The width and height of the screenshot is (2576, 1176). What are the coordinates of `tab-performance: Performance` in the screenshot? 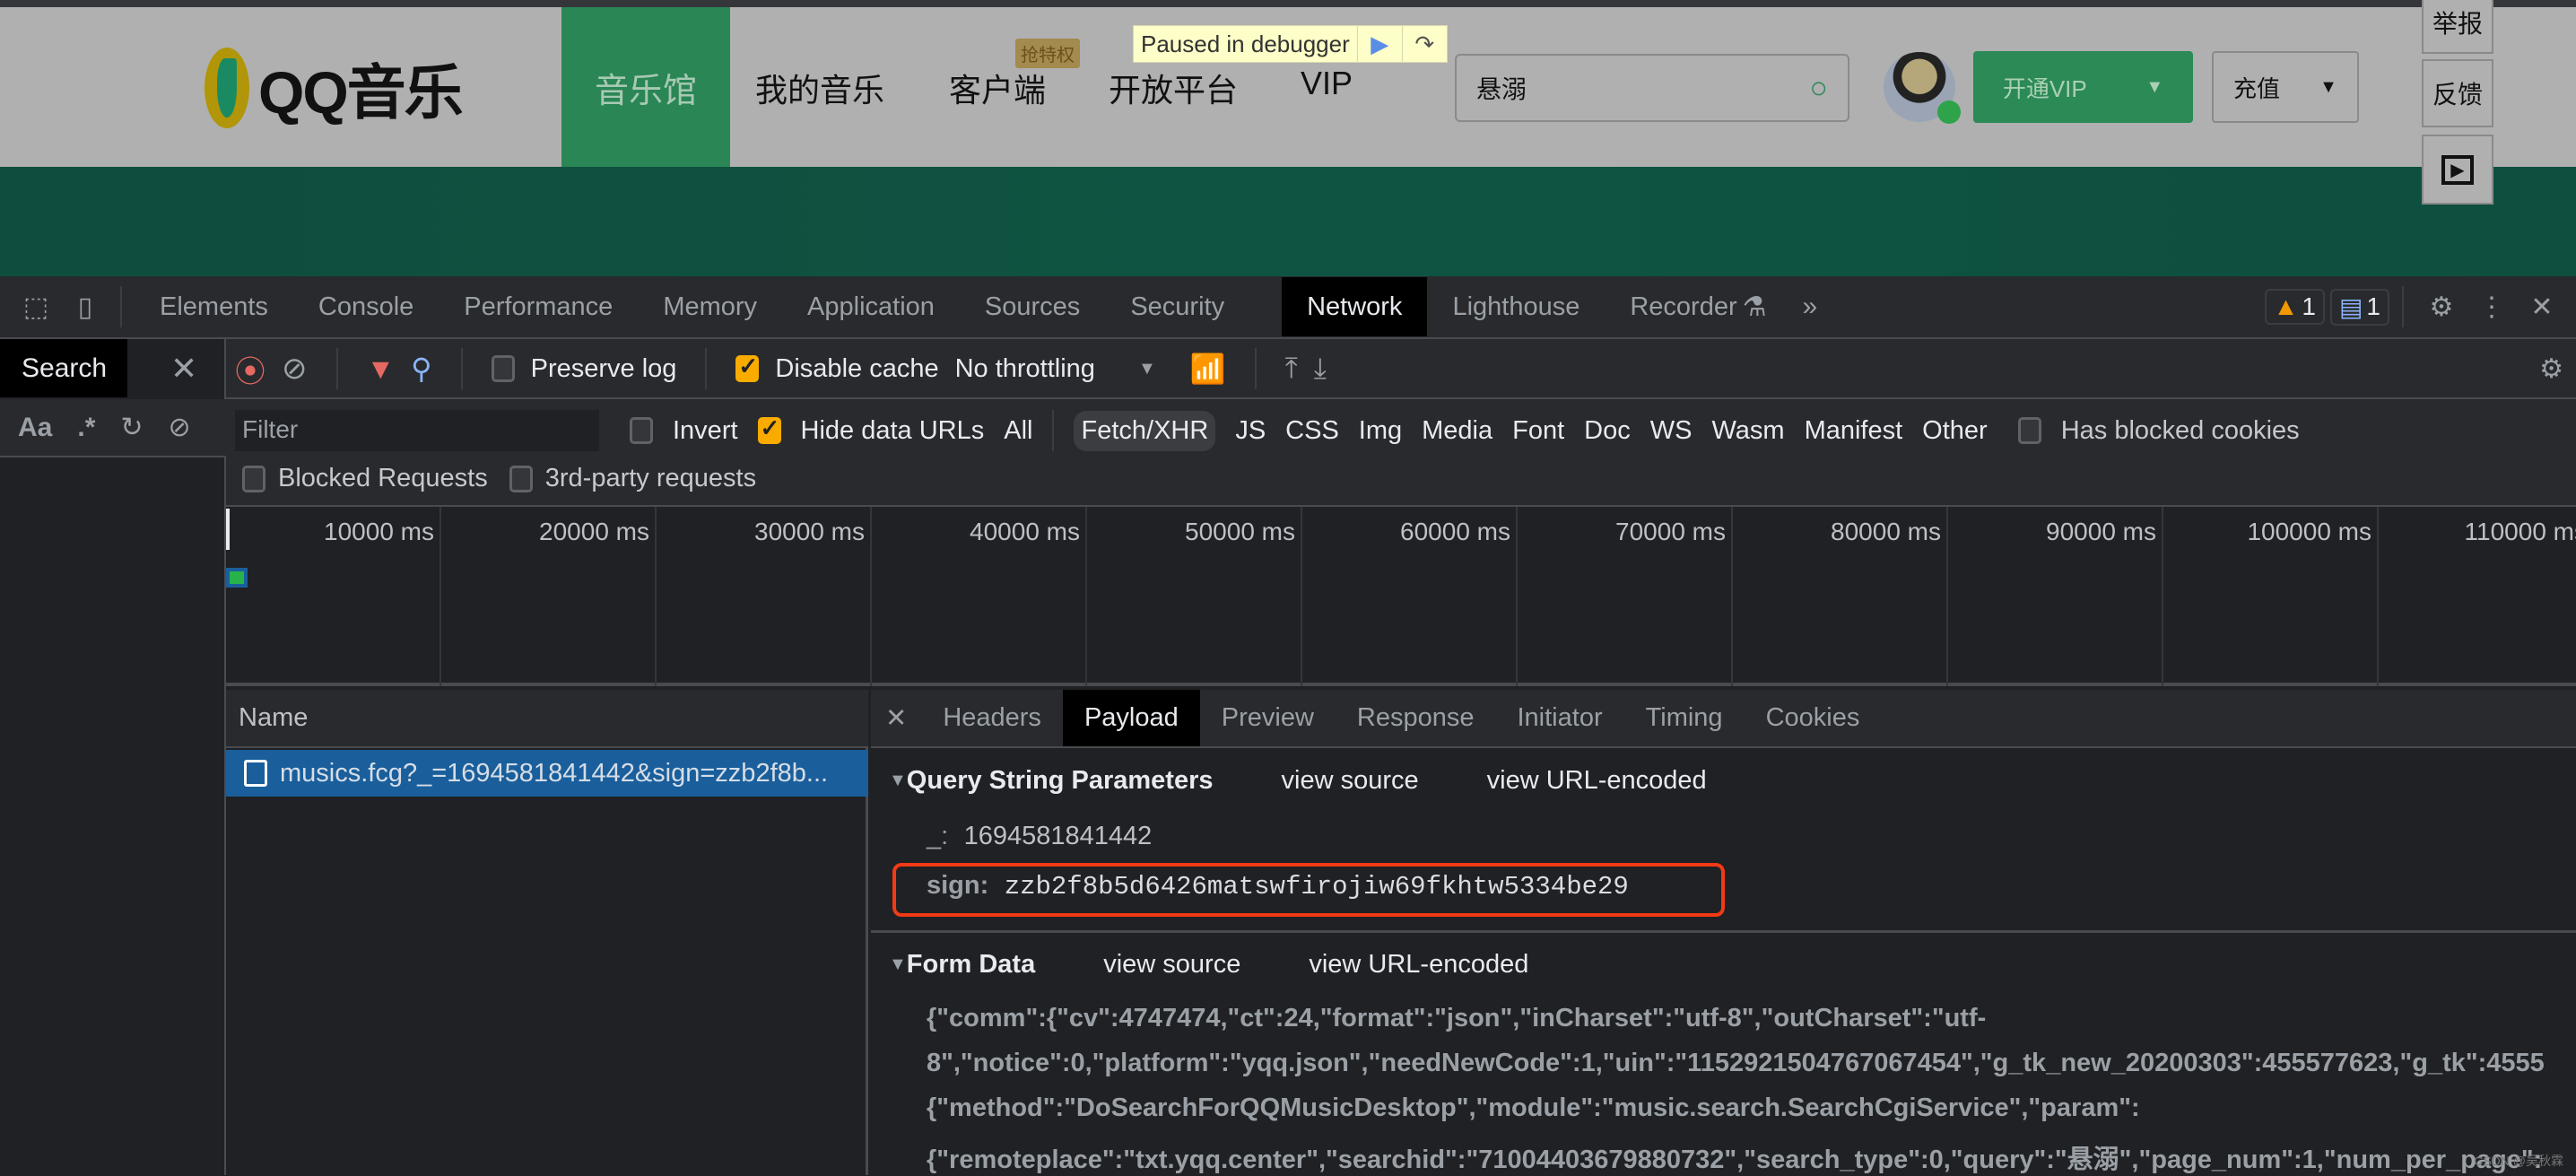 It's located at (538, 306).